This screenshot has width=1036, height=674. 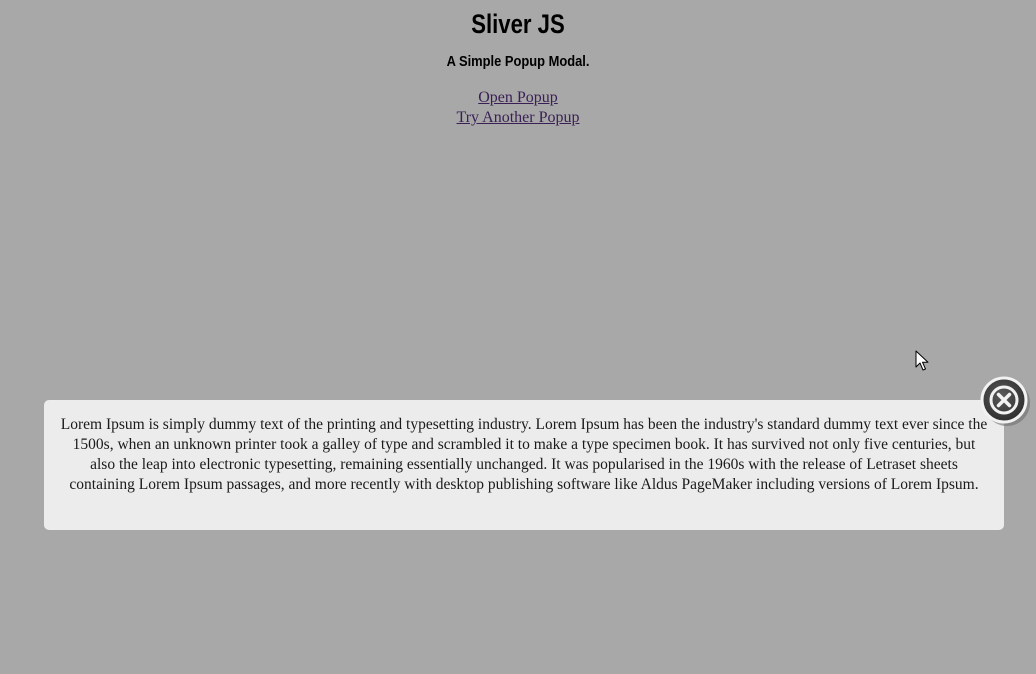 What do you see at coordinates (922, 360) in the screenshot?
I see `mouse-pointer-icon` at bounding box center [922, 360].